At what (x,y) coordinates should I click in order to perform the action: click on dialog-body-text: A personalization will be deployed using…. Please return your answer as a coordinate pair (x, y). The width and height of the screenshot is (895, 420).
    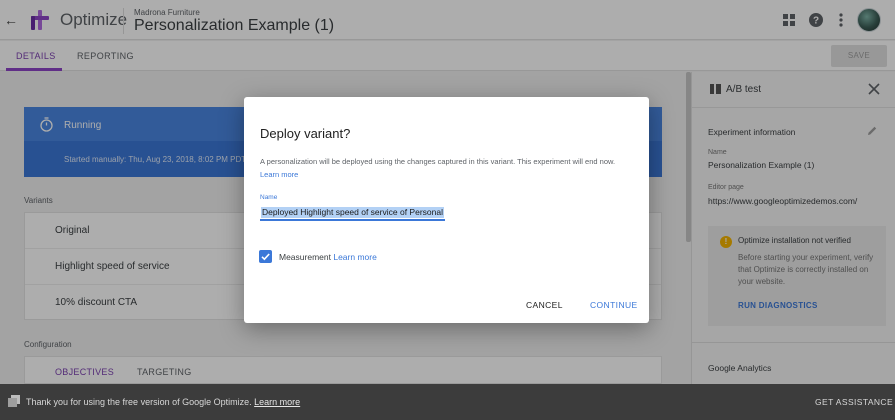
    Looking at the image, I should click on (438, 161).